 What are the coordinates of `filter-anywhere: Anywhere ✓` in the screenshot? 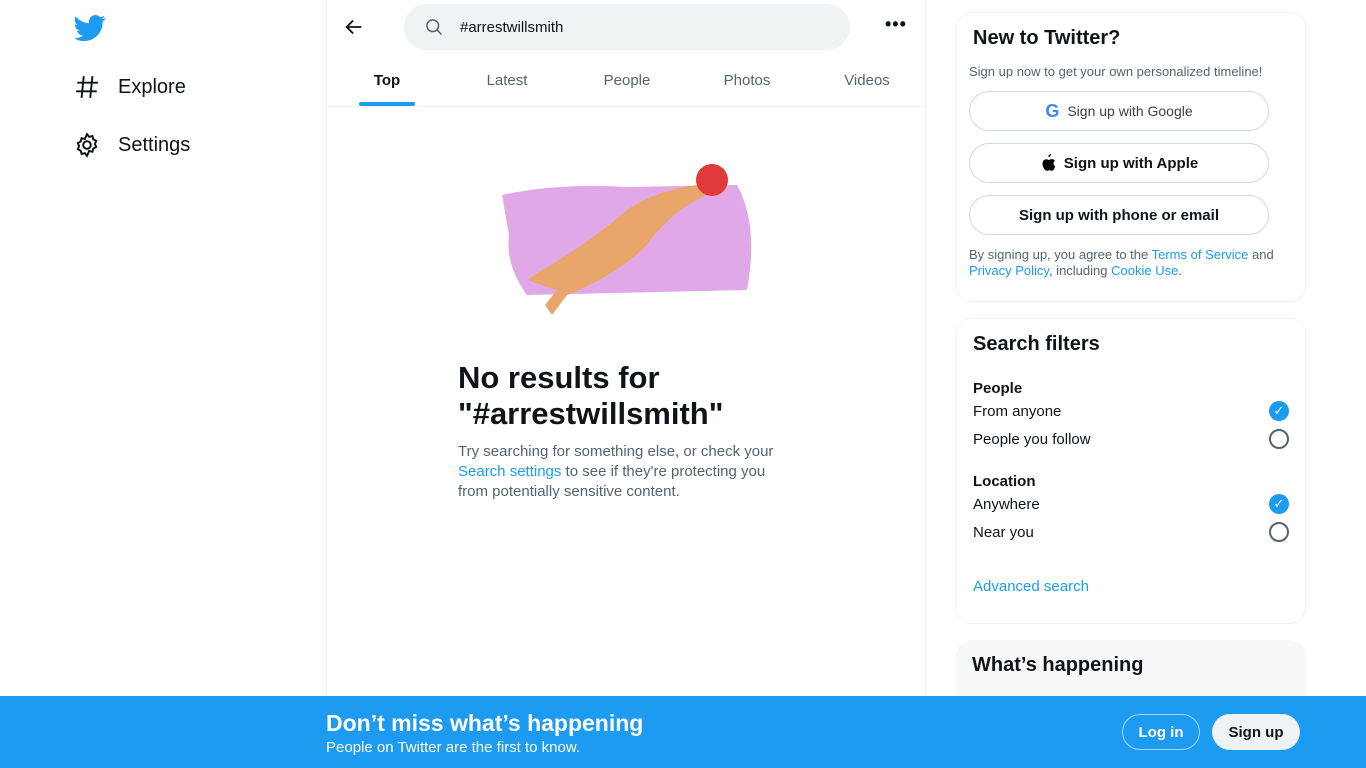 It's located at (1131, 504).